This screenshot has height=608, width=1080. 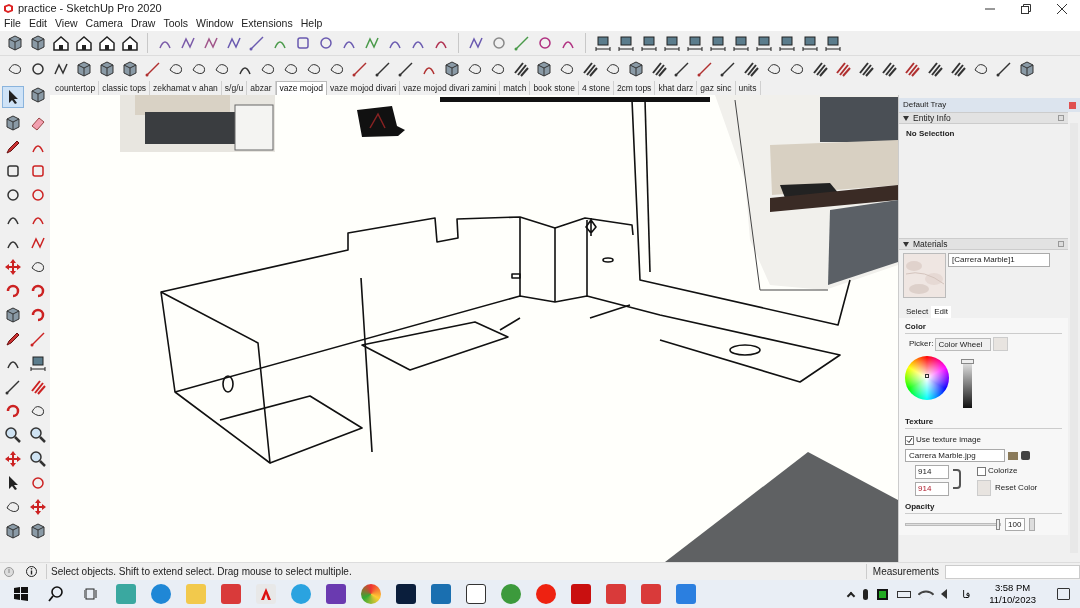 I want to click on panel-tab: Select, so click(x=917, y=312).